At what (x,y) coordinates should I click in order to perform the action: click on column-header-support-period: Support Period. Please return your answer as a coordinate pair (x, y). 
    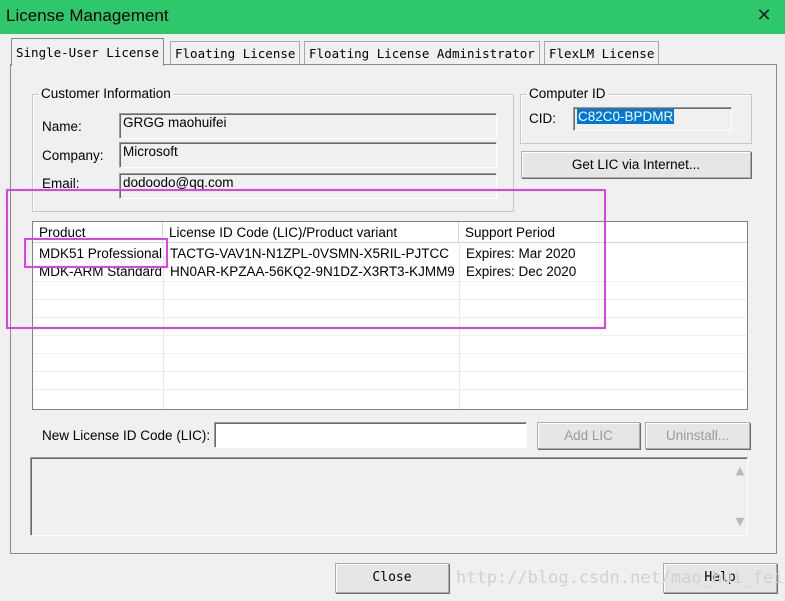
    Looking at the image, I should click on (603, 232).